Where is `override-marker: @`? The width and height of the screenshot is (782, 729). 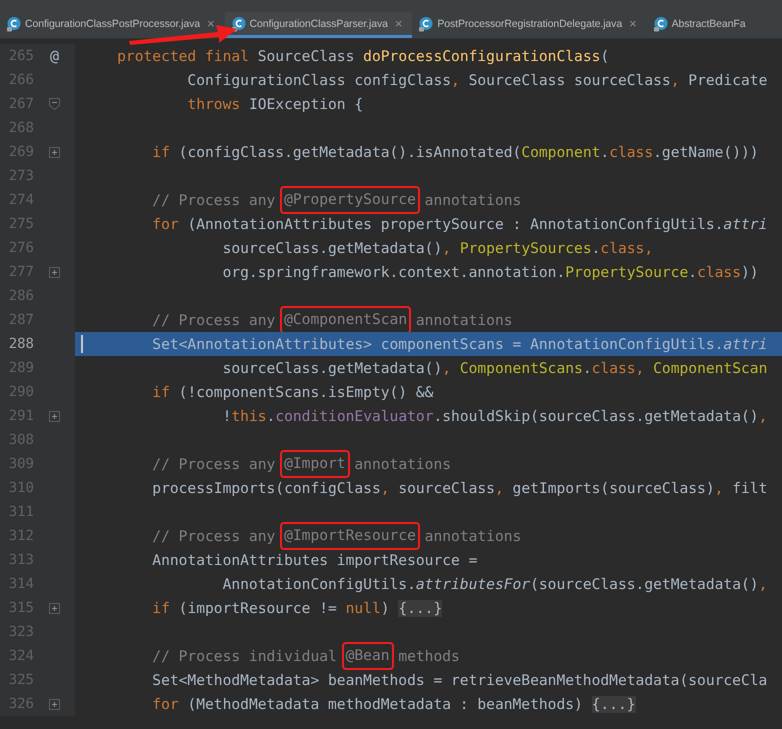
override-marker: @ is located at coordinates (55, 56).